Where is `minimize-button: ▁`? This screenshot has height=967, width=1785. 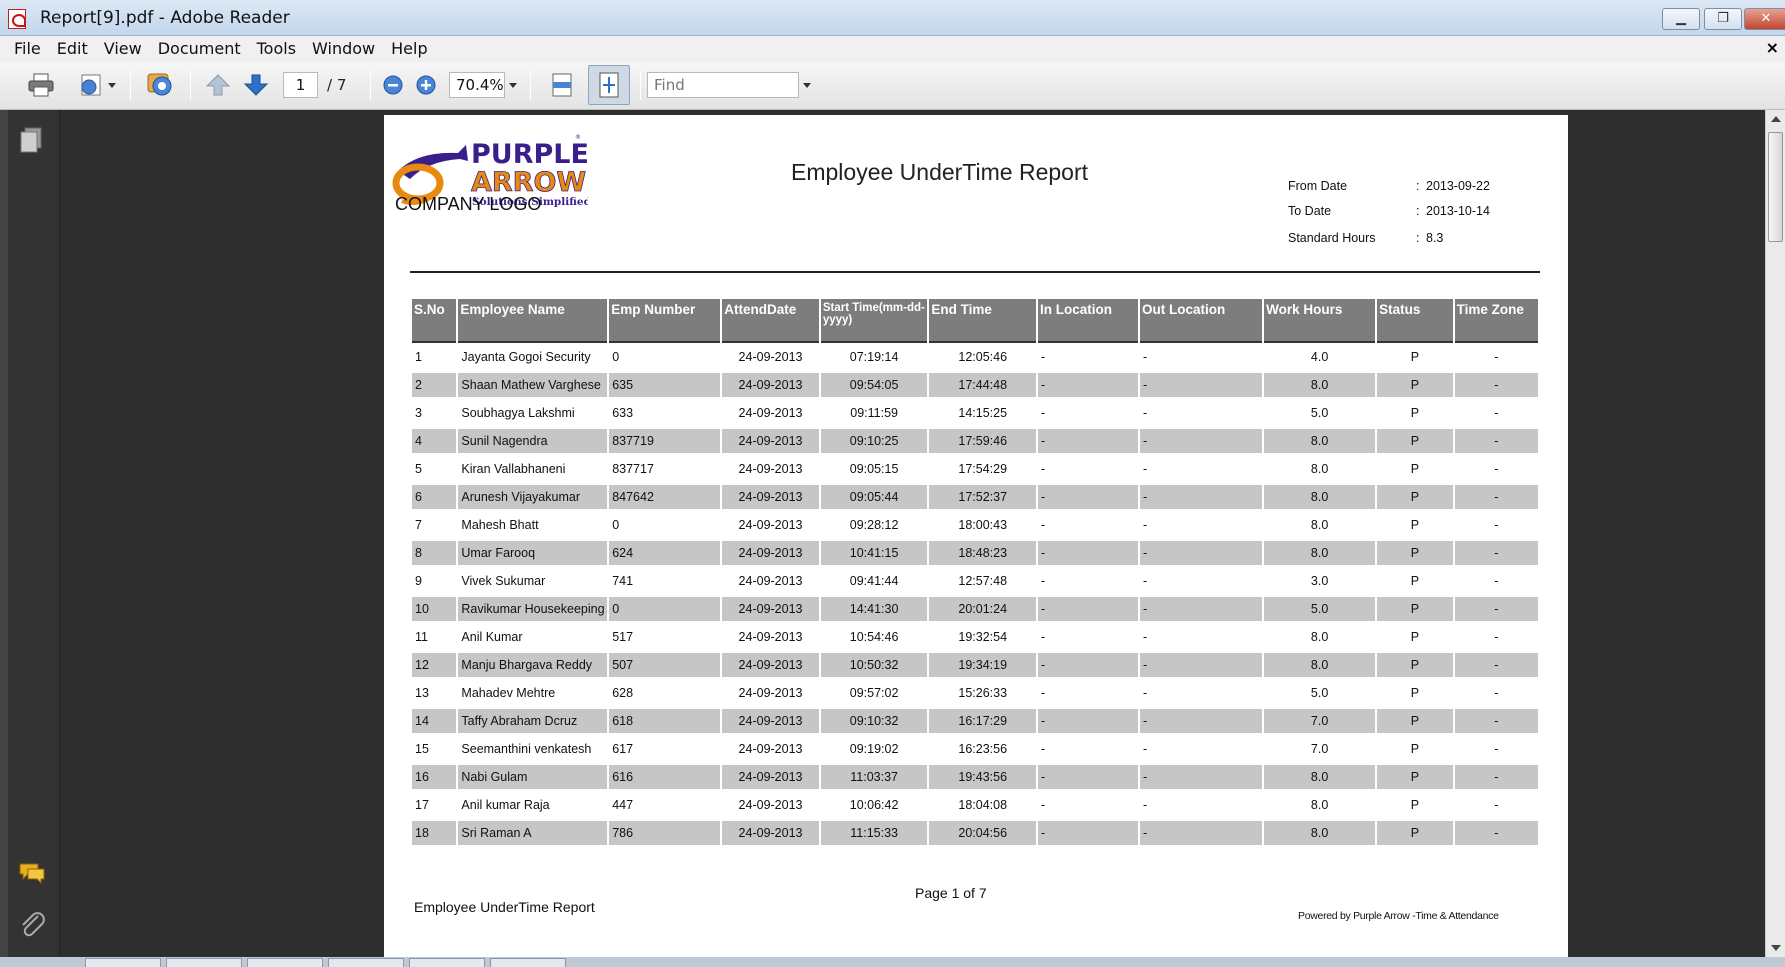 minimize-button: ▁ is located at coordinates (1681, 19).